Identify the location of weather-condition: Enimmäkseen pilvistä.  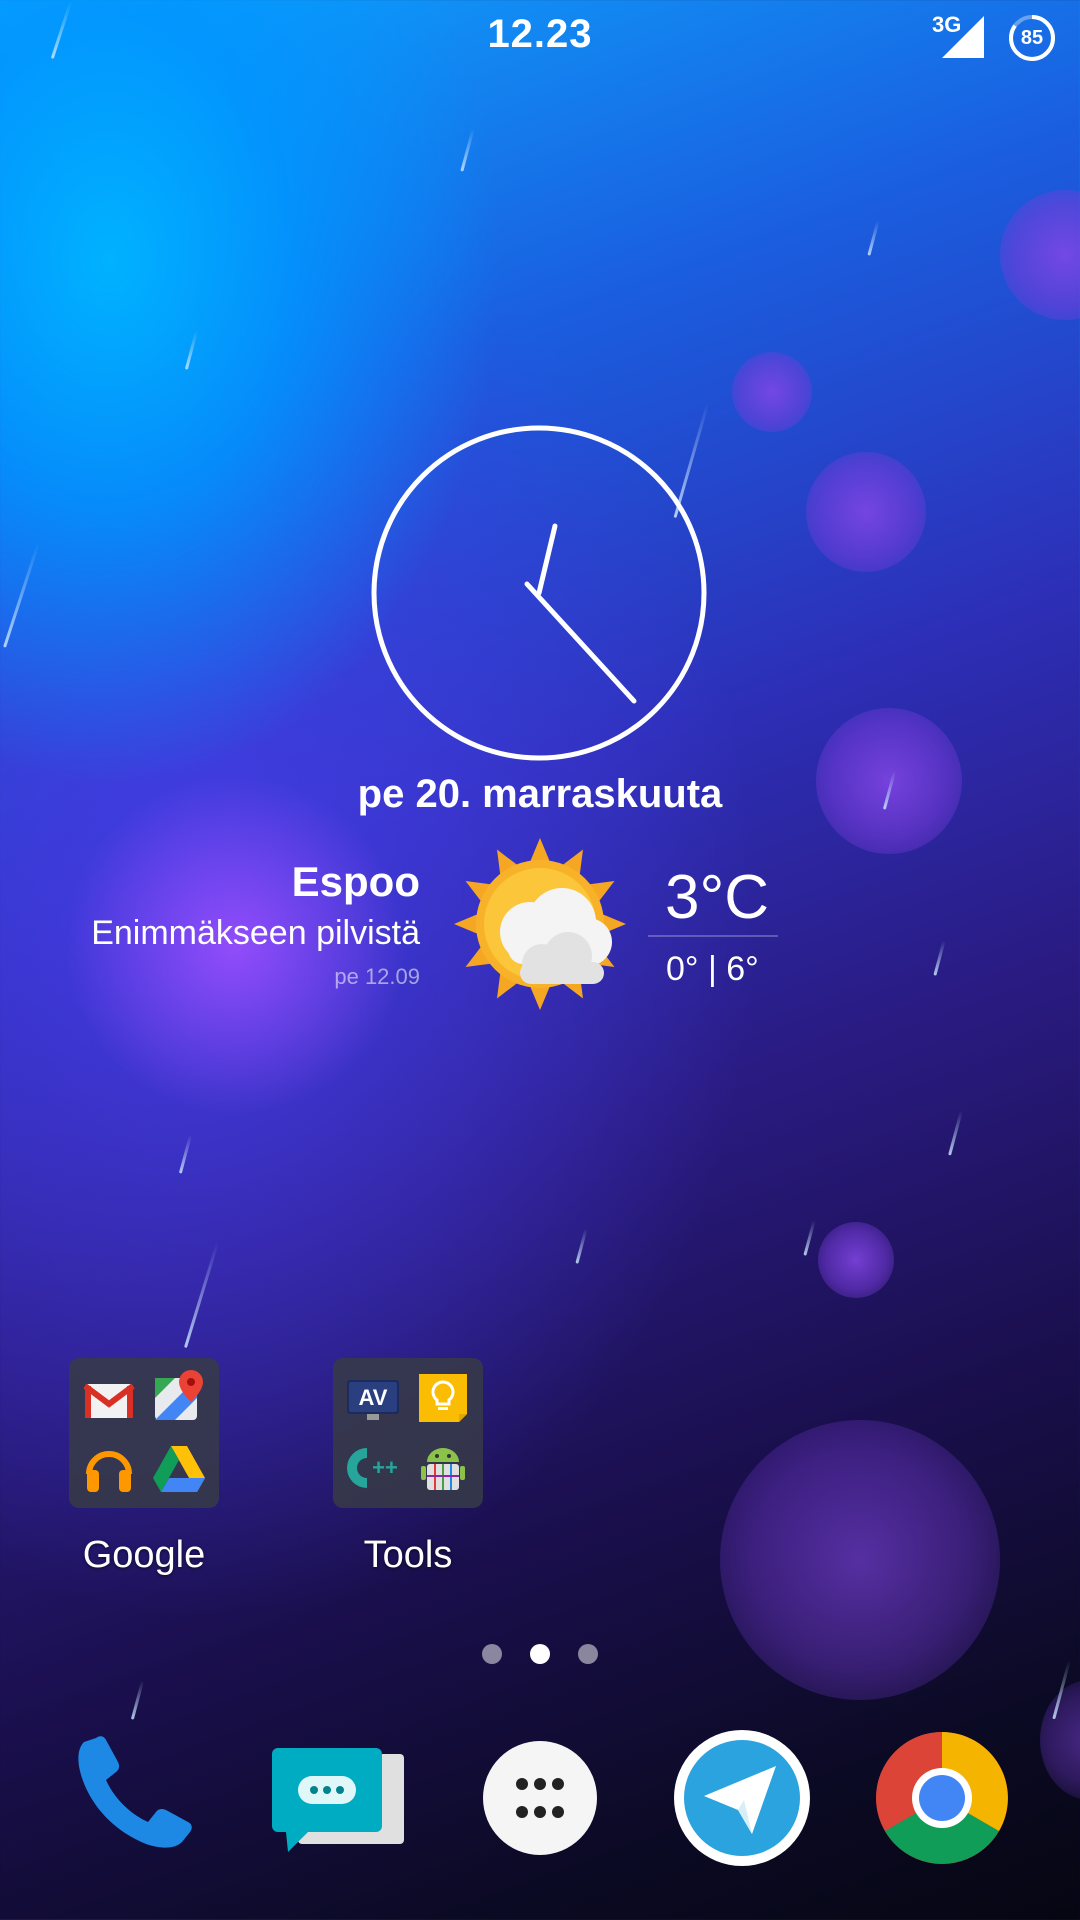
(255, 933).